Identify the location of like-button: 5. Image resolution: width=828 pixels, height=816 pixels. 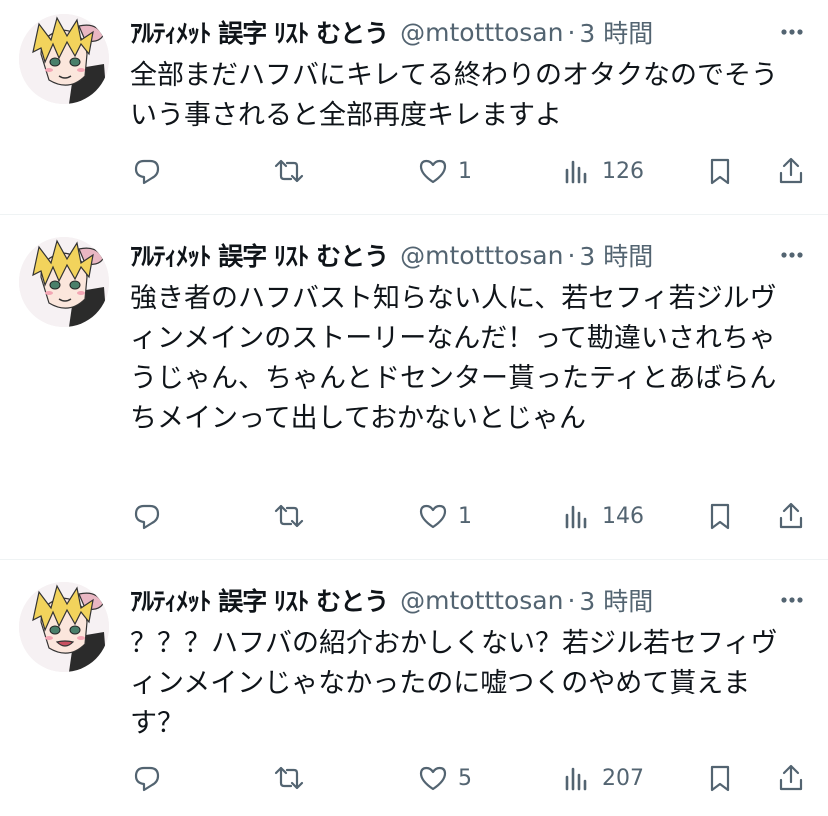
(445, 778).